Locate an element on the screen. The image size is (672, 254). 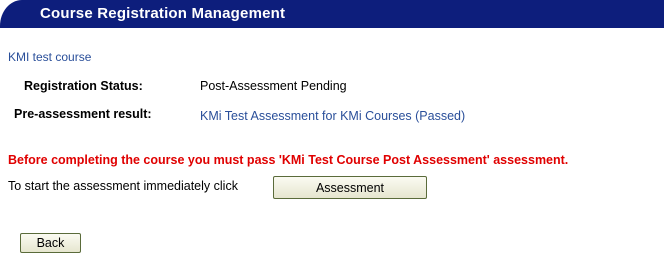
assessment-button: Assessment is located at coordinates (350, 187).